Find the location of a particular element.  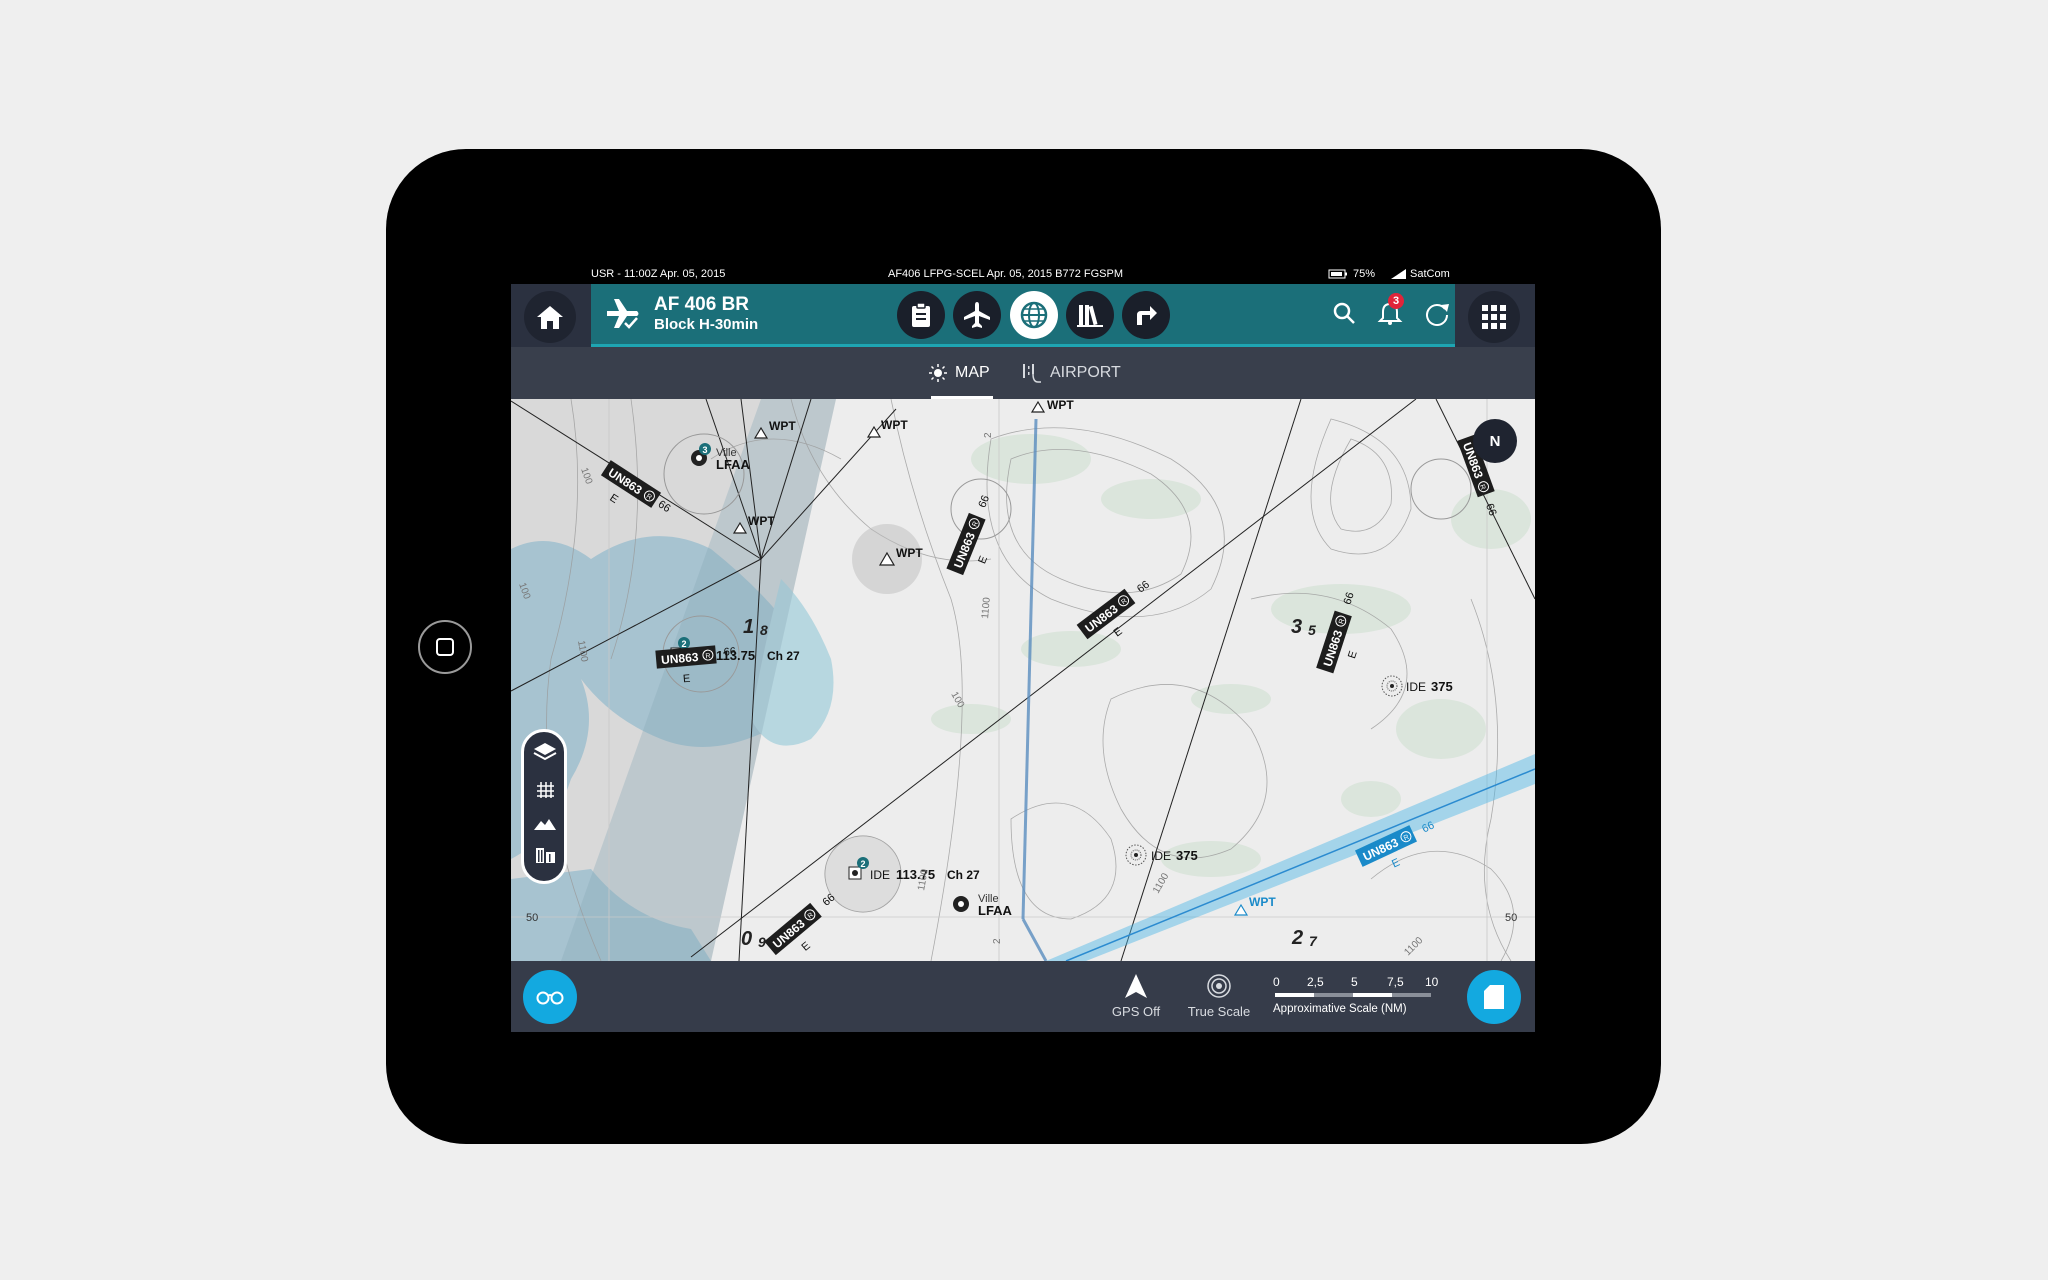

sync-icon is located at coordinates (1437, 315).